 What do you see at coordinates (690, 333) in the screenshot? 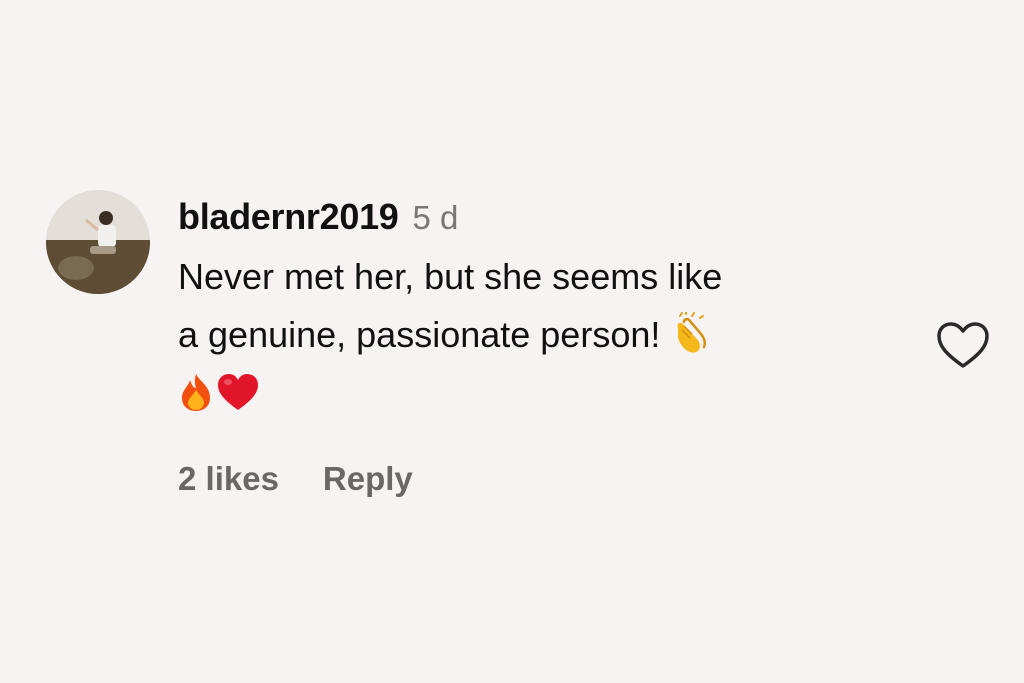
I see `clapping-hands-icon` at bounding box center [690, 333].